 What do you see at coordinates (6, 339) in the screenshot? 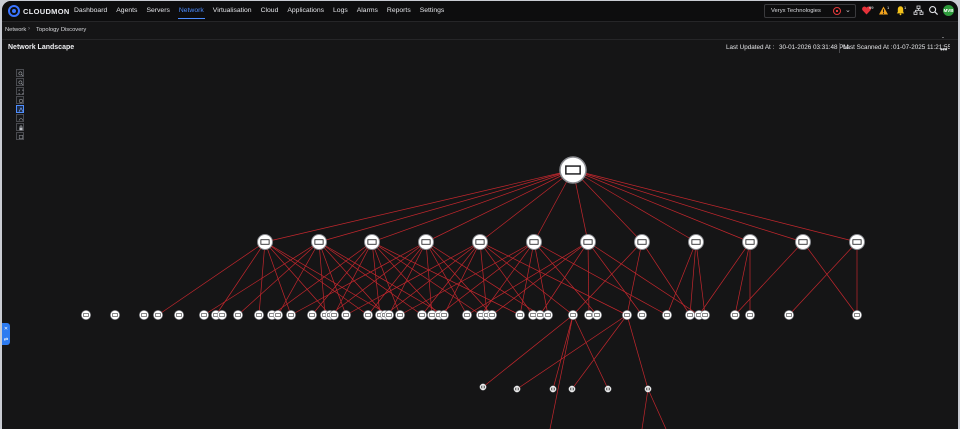
I see `expand-icon: ⇄` at bounding box center [6, 339].